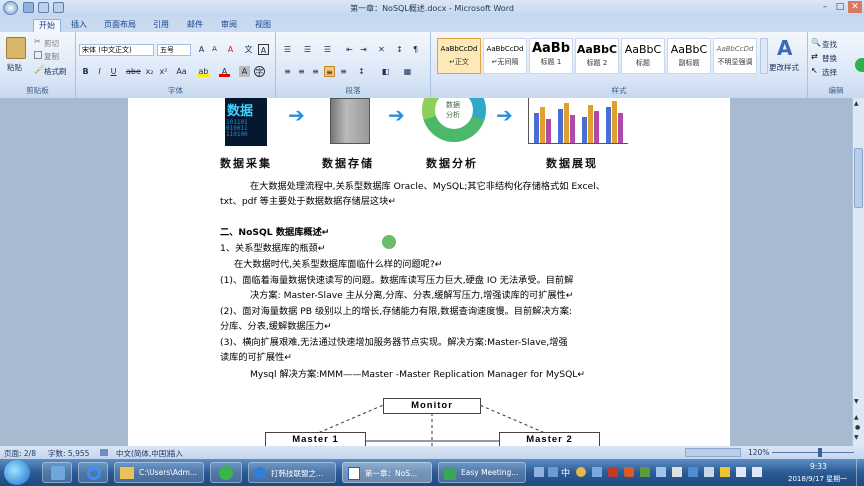 The height and width of the screenshot is (486, 864). I want to click on align-right-icon: ≡, so click(315, 71).